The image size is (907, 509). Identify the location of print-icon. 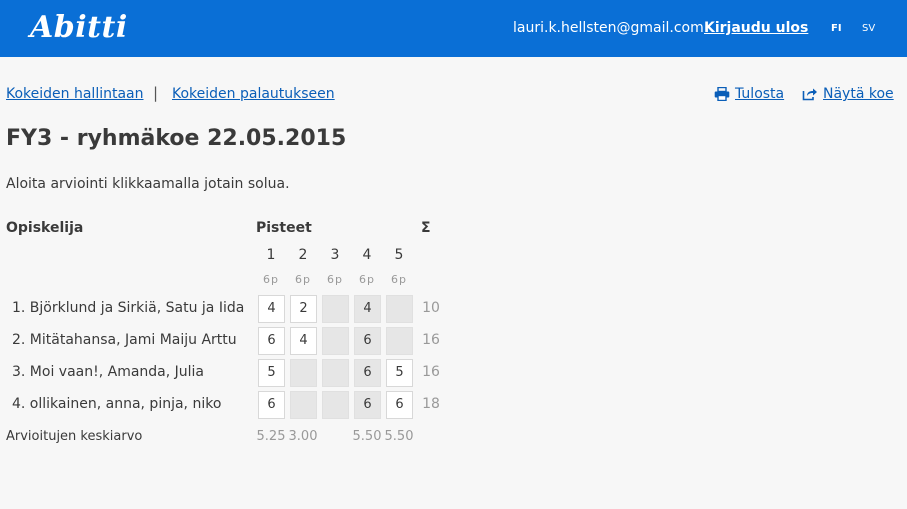
(722, 94).